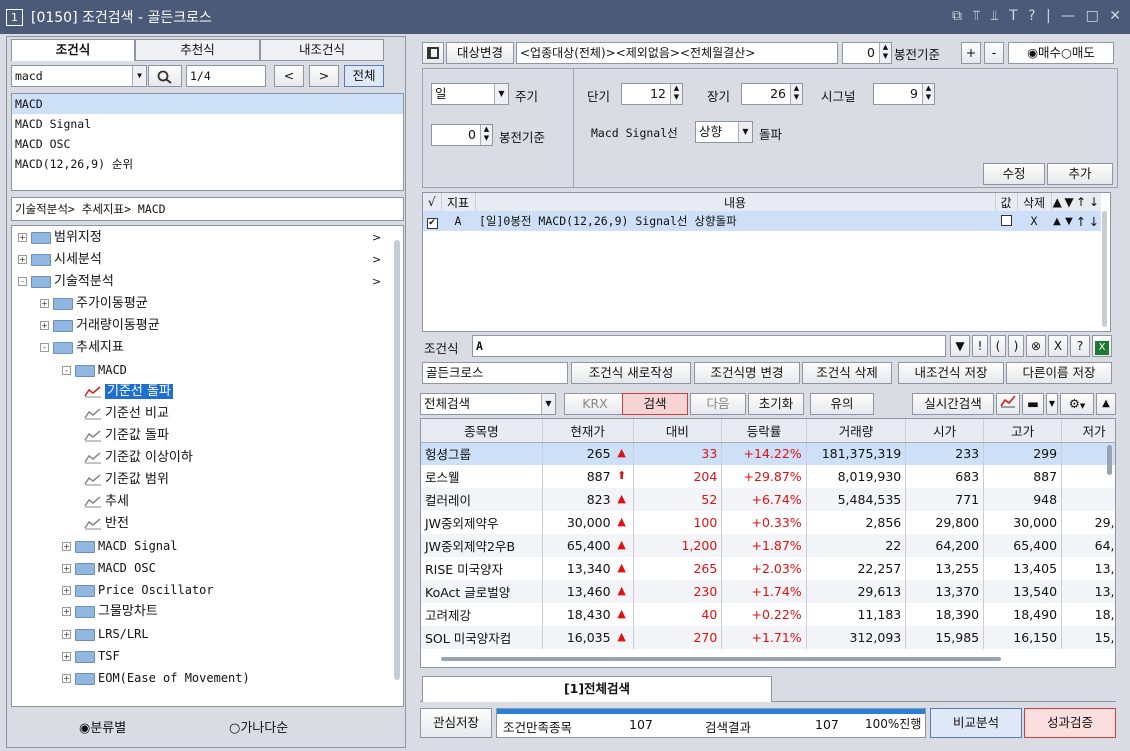  Describe the element at coordinates (655, 404) in the screenshot. I see `search-run-button: 검색` at that location.